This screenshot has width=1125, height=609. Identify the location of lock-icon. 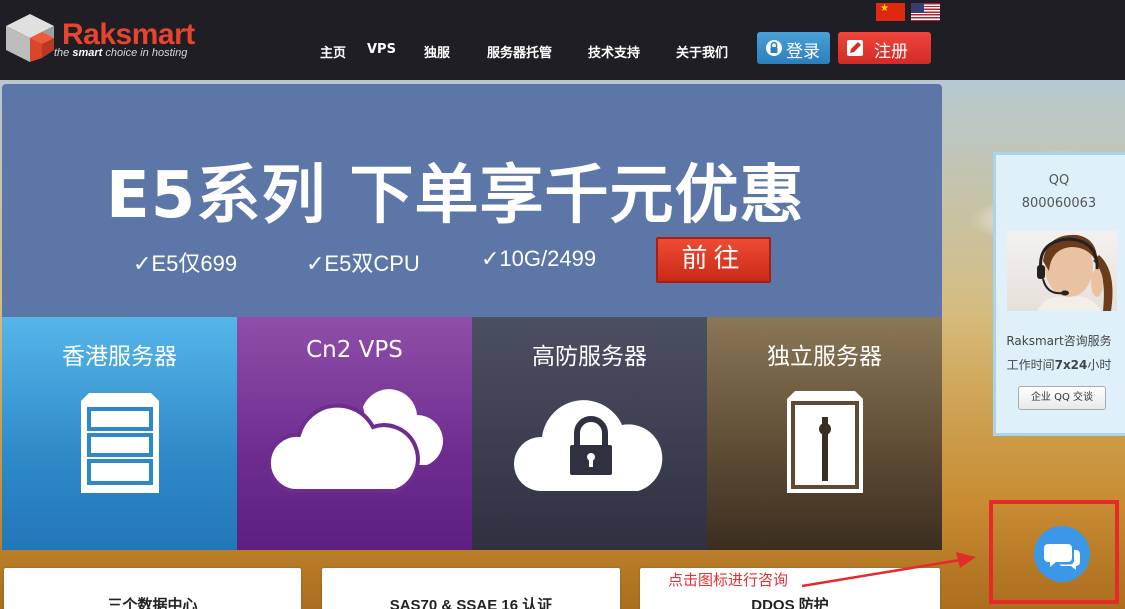
(774, 48).